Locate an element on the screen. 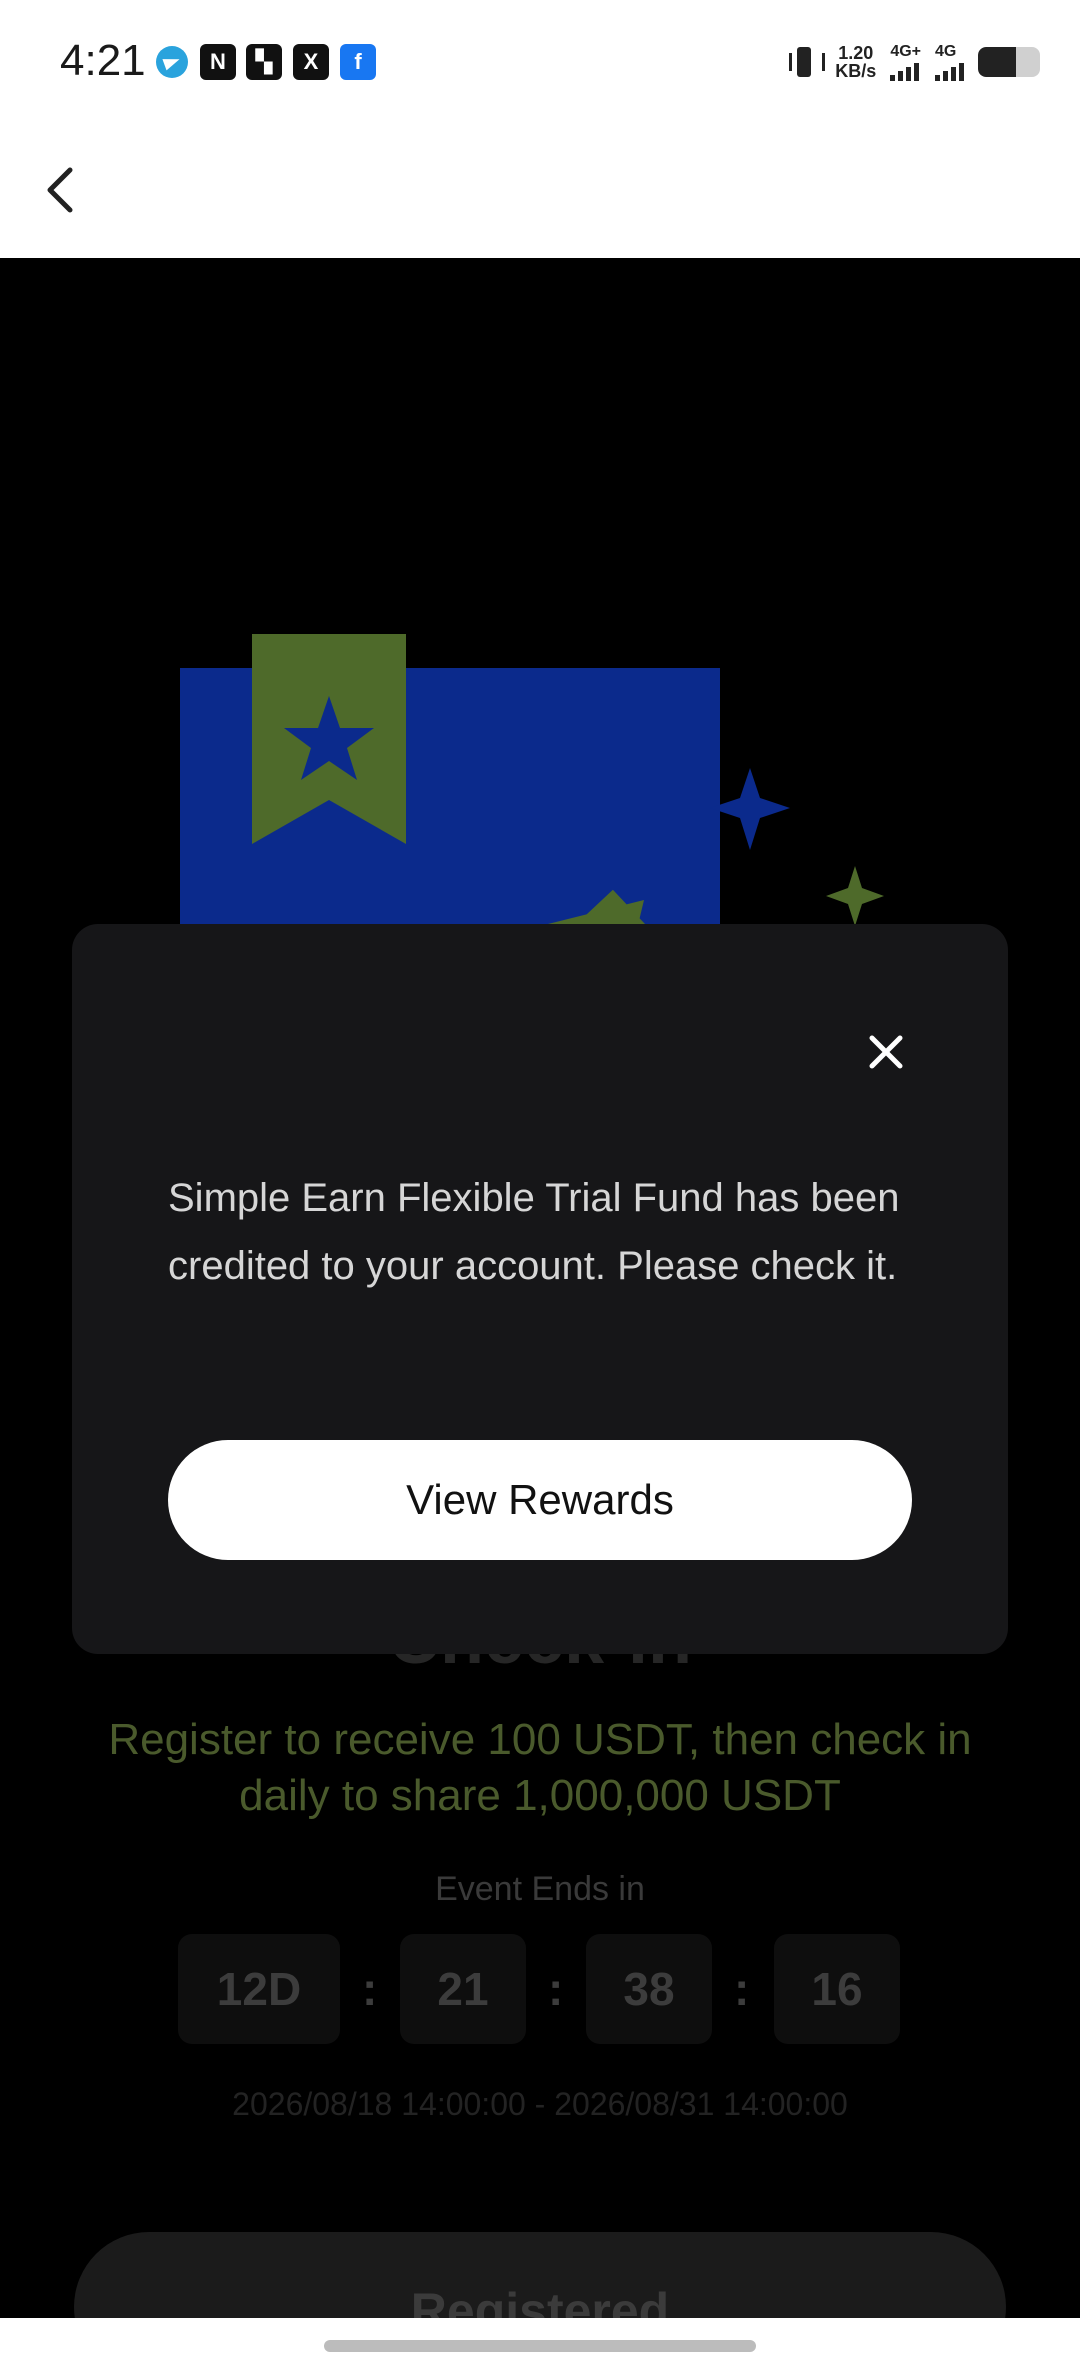  battery-icon is located at coordinates (1009, 62).